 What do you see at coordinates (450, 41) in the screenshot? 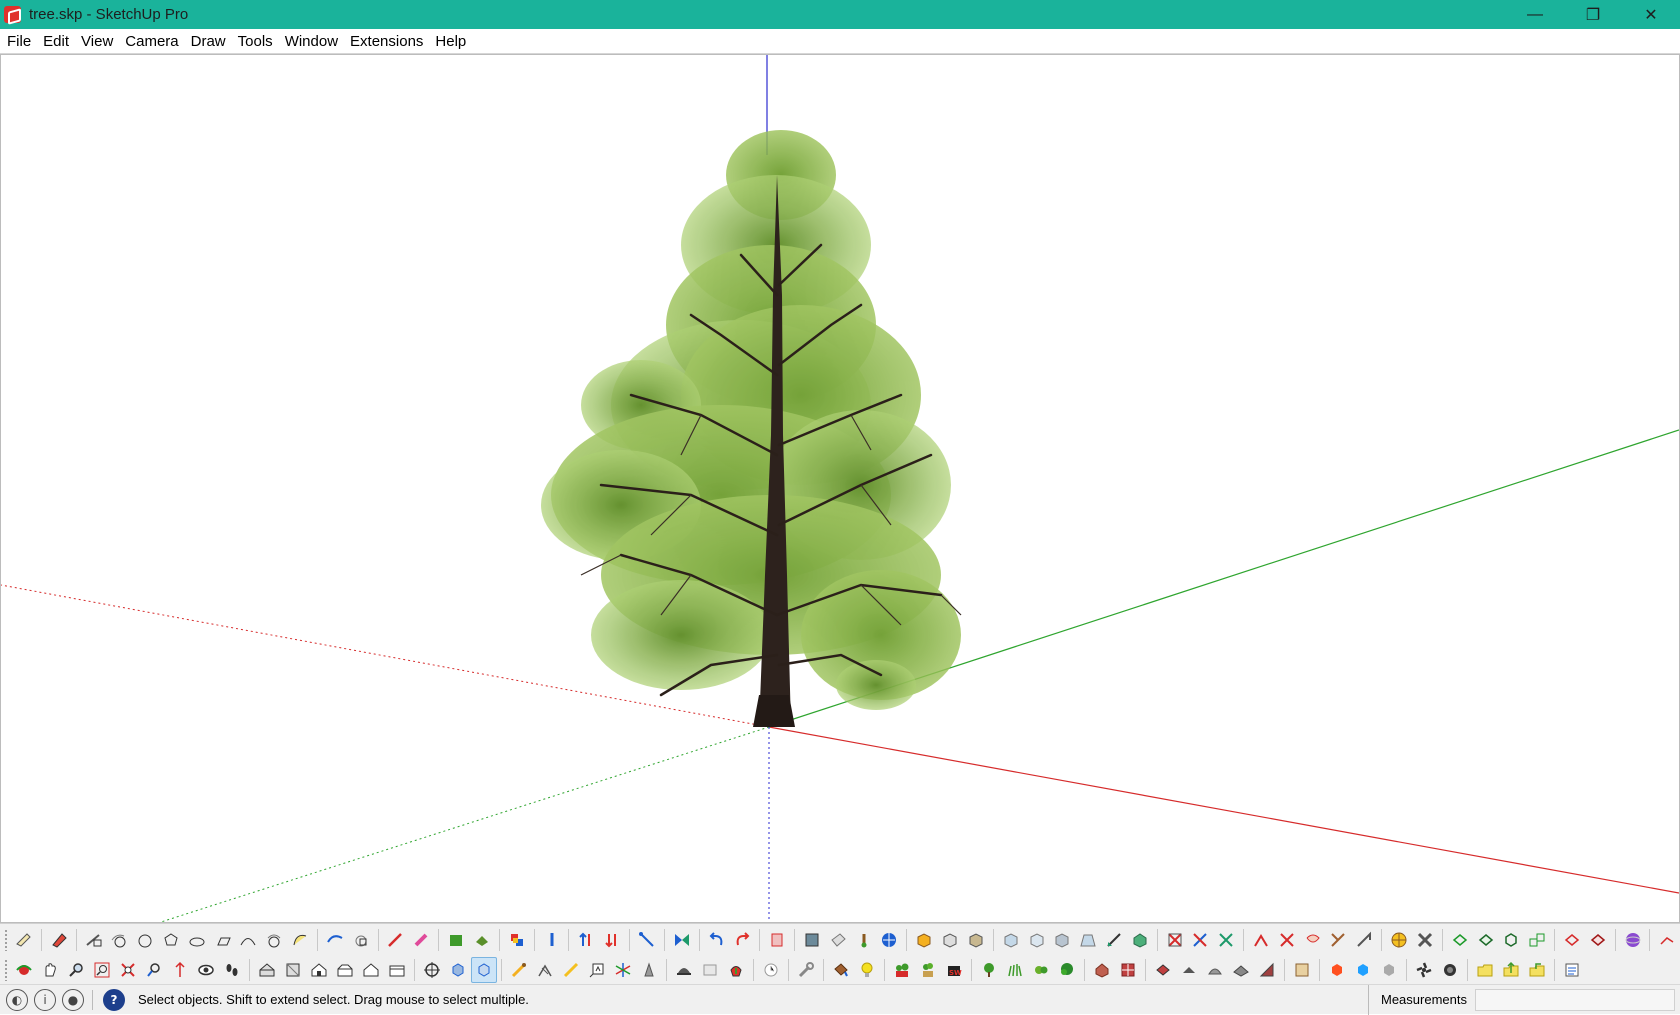
I see `menu-help: Help` at bounding box center [450, 41].